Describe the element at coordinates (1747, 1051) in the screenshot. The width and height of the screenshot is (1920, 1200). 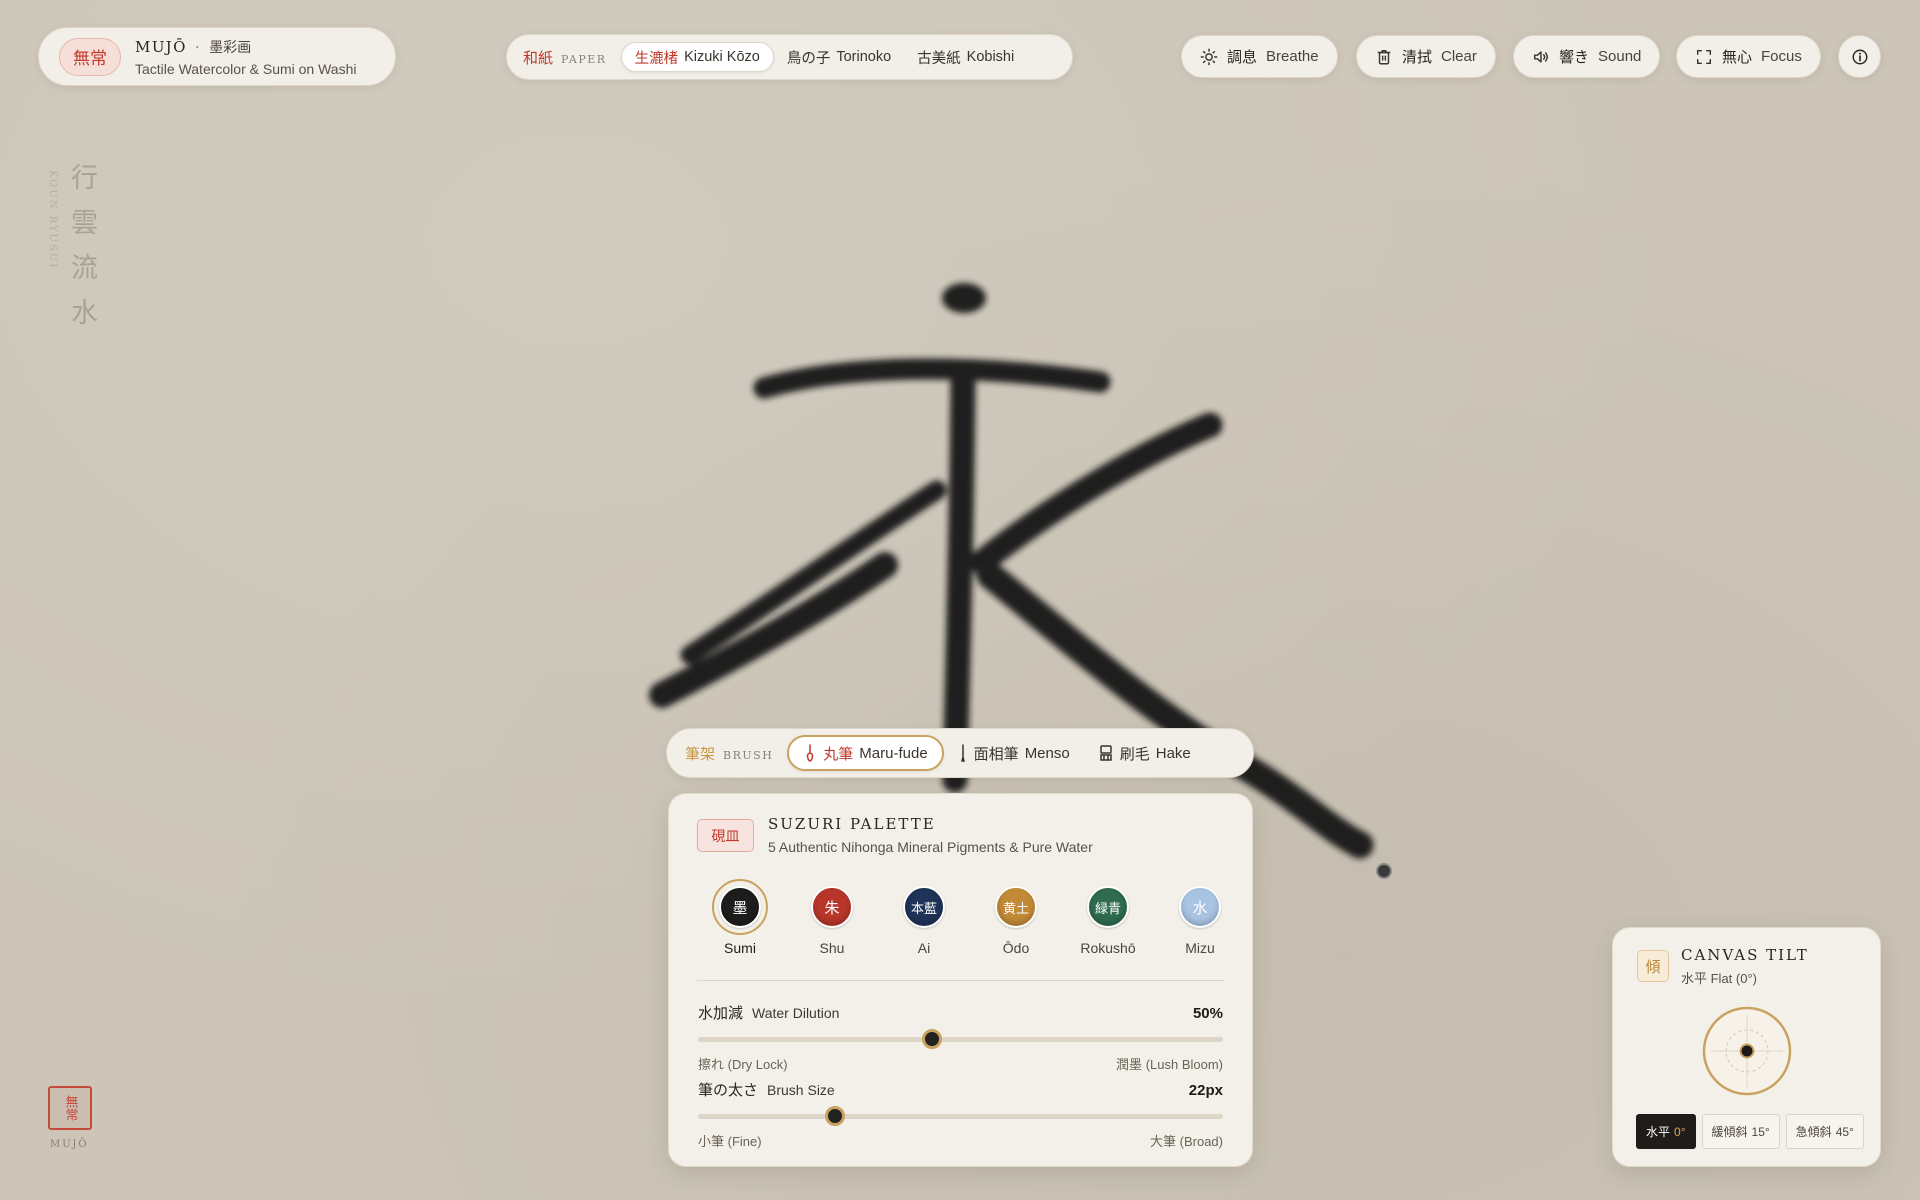
I see `tilt-dial-icon` at that location.